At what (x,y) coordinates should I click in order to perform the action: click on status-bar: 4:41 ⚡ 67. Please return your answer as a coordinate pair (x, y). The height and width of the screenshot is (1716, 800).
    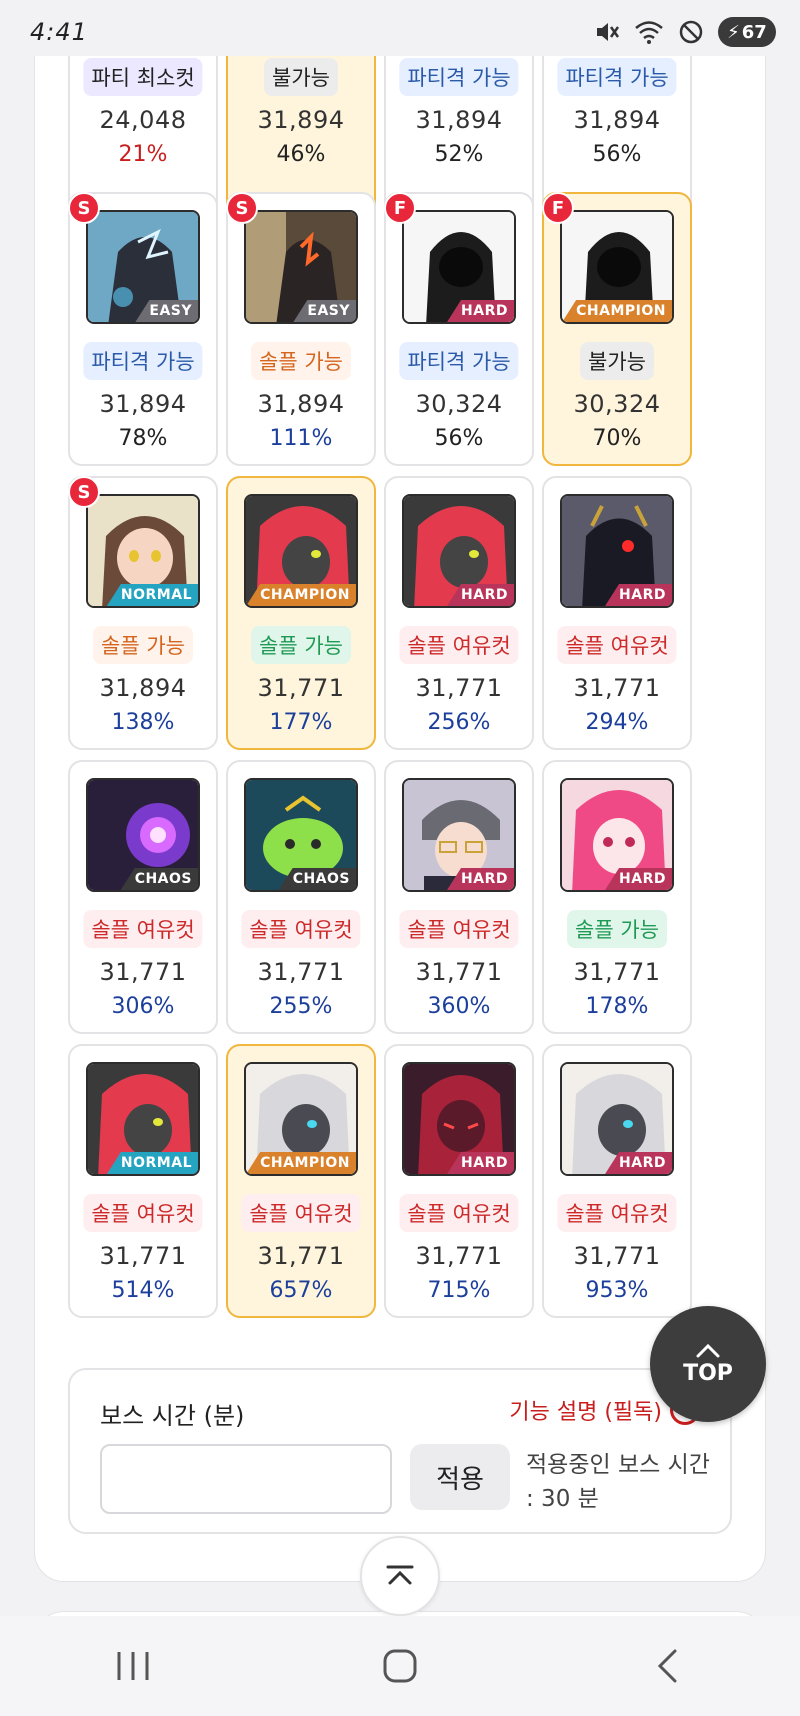
    Looking at the image, I should click on (400, 28).